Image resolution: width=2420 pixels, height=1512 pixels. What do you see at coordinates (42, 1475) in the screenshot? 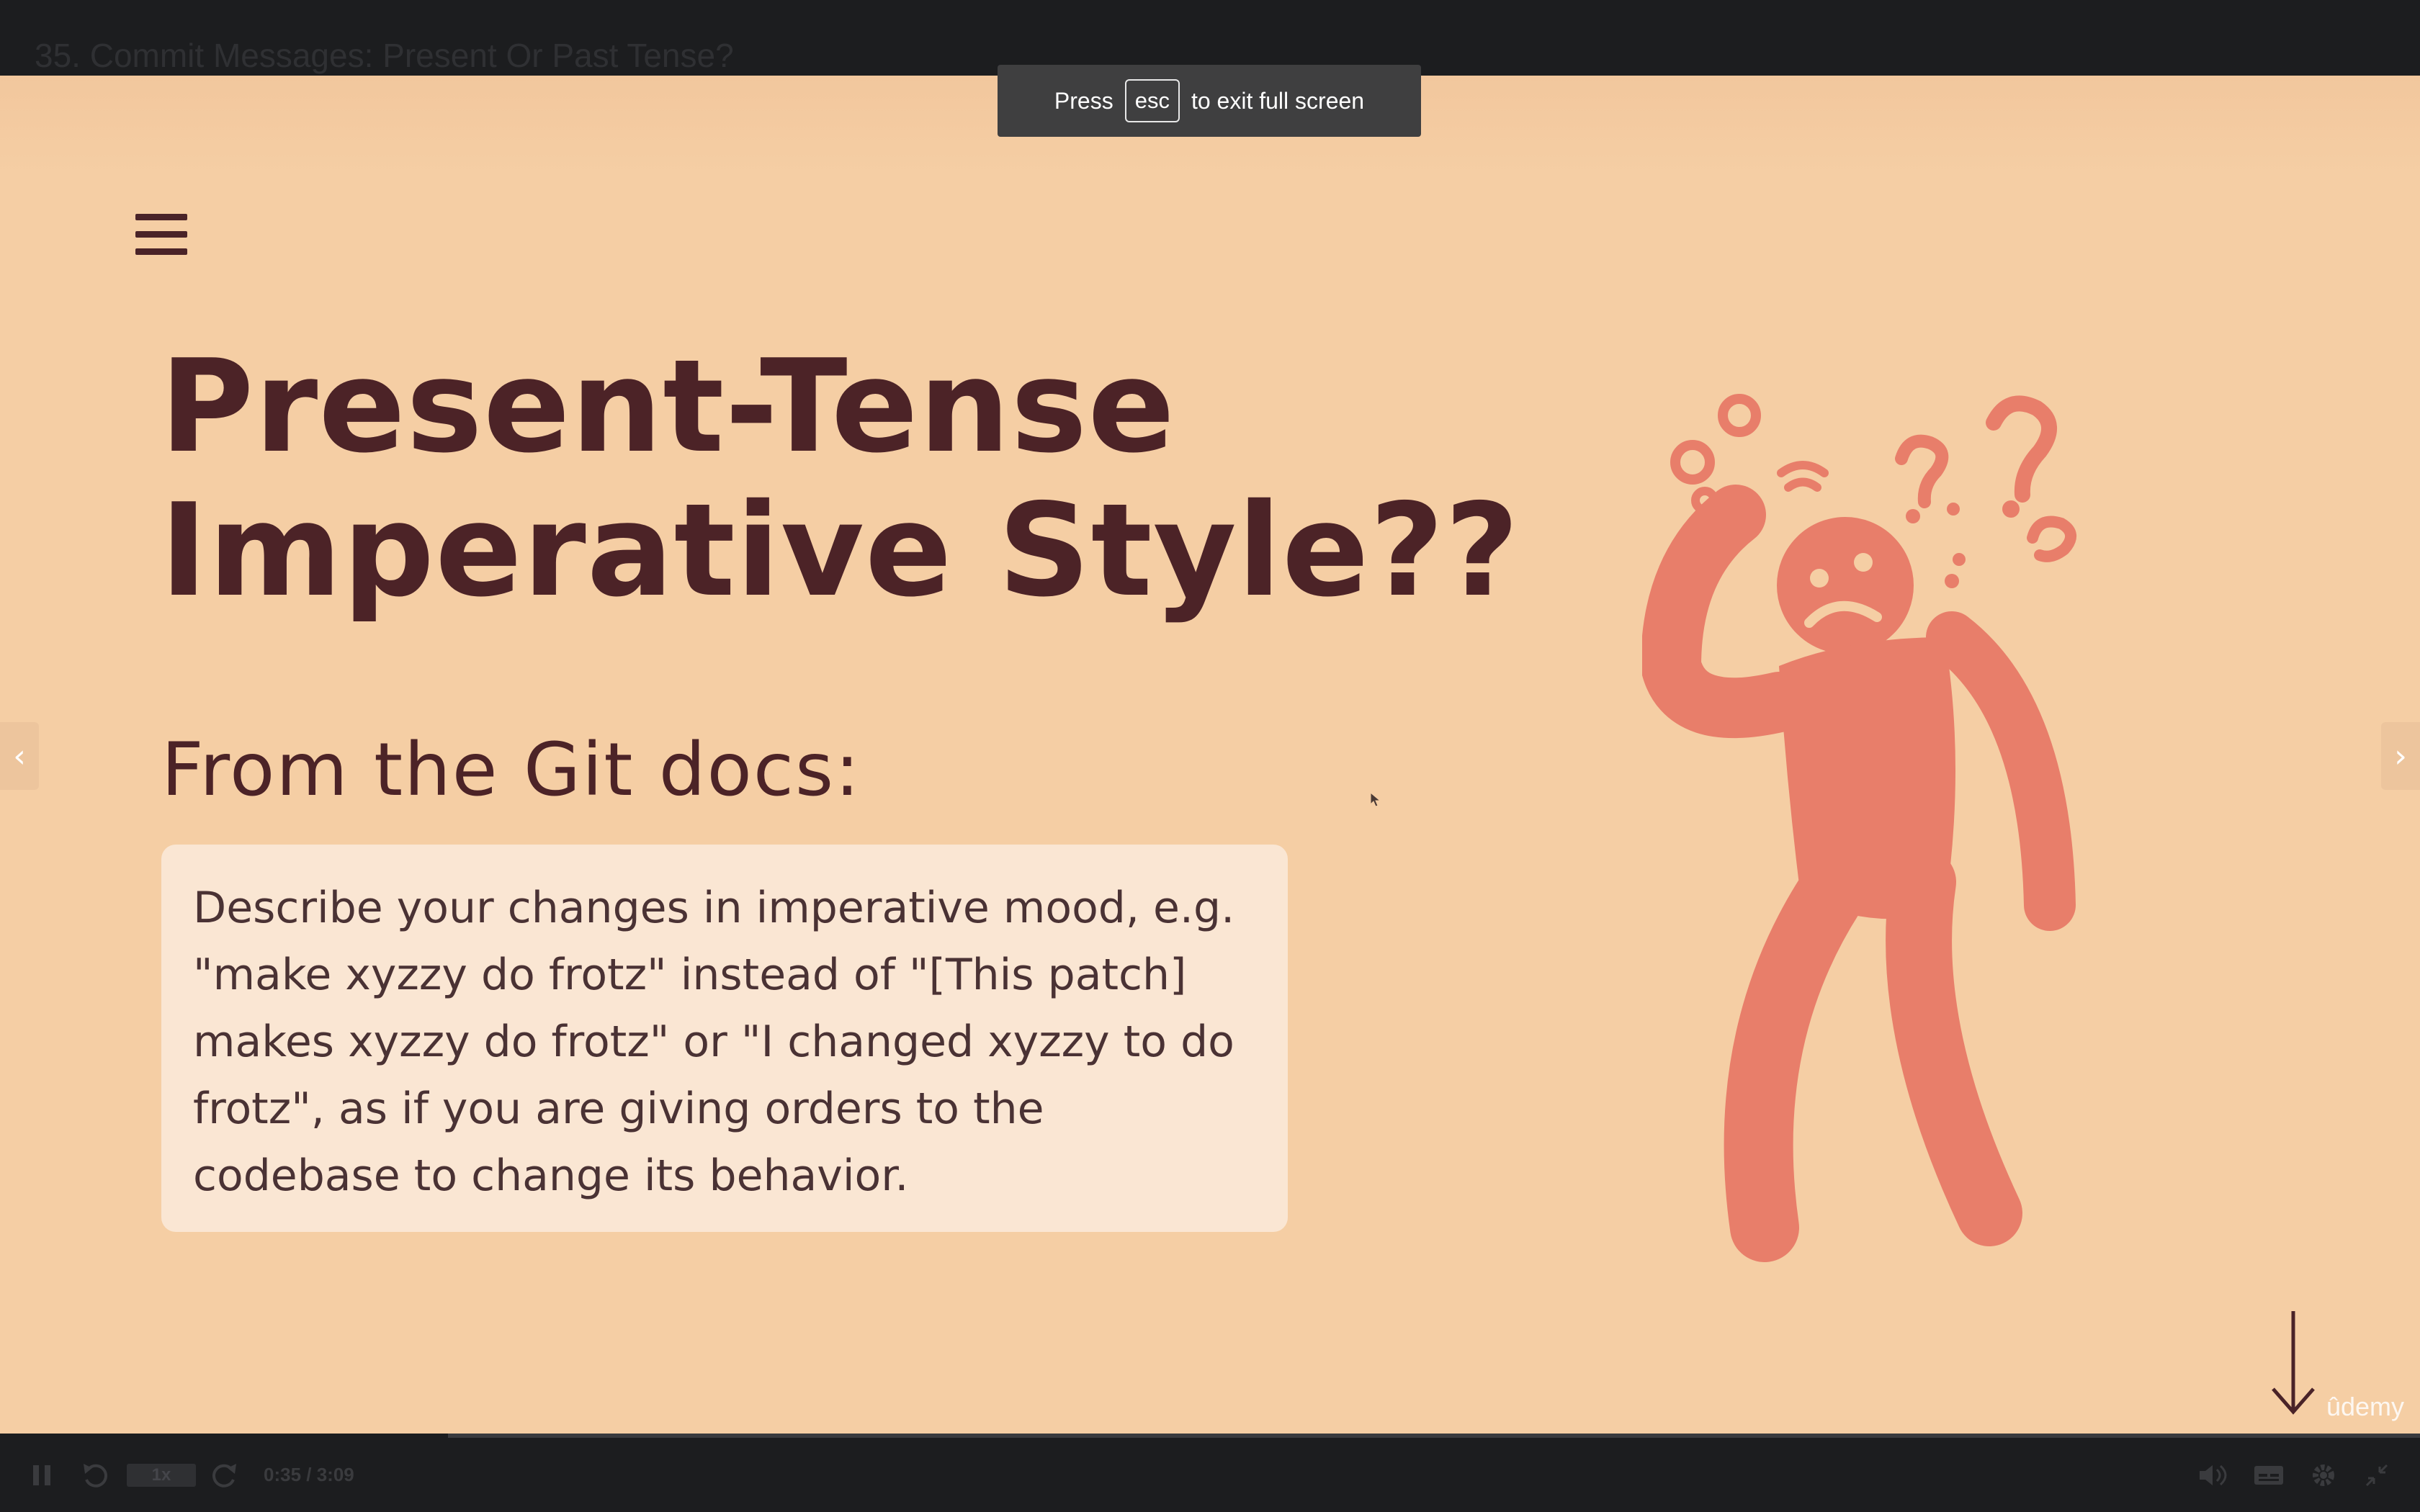
I see `pause-icon` at bounding box center [42, 1475].